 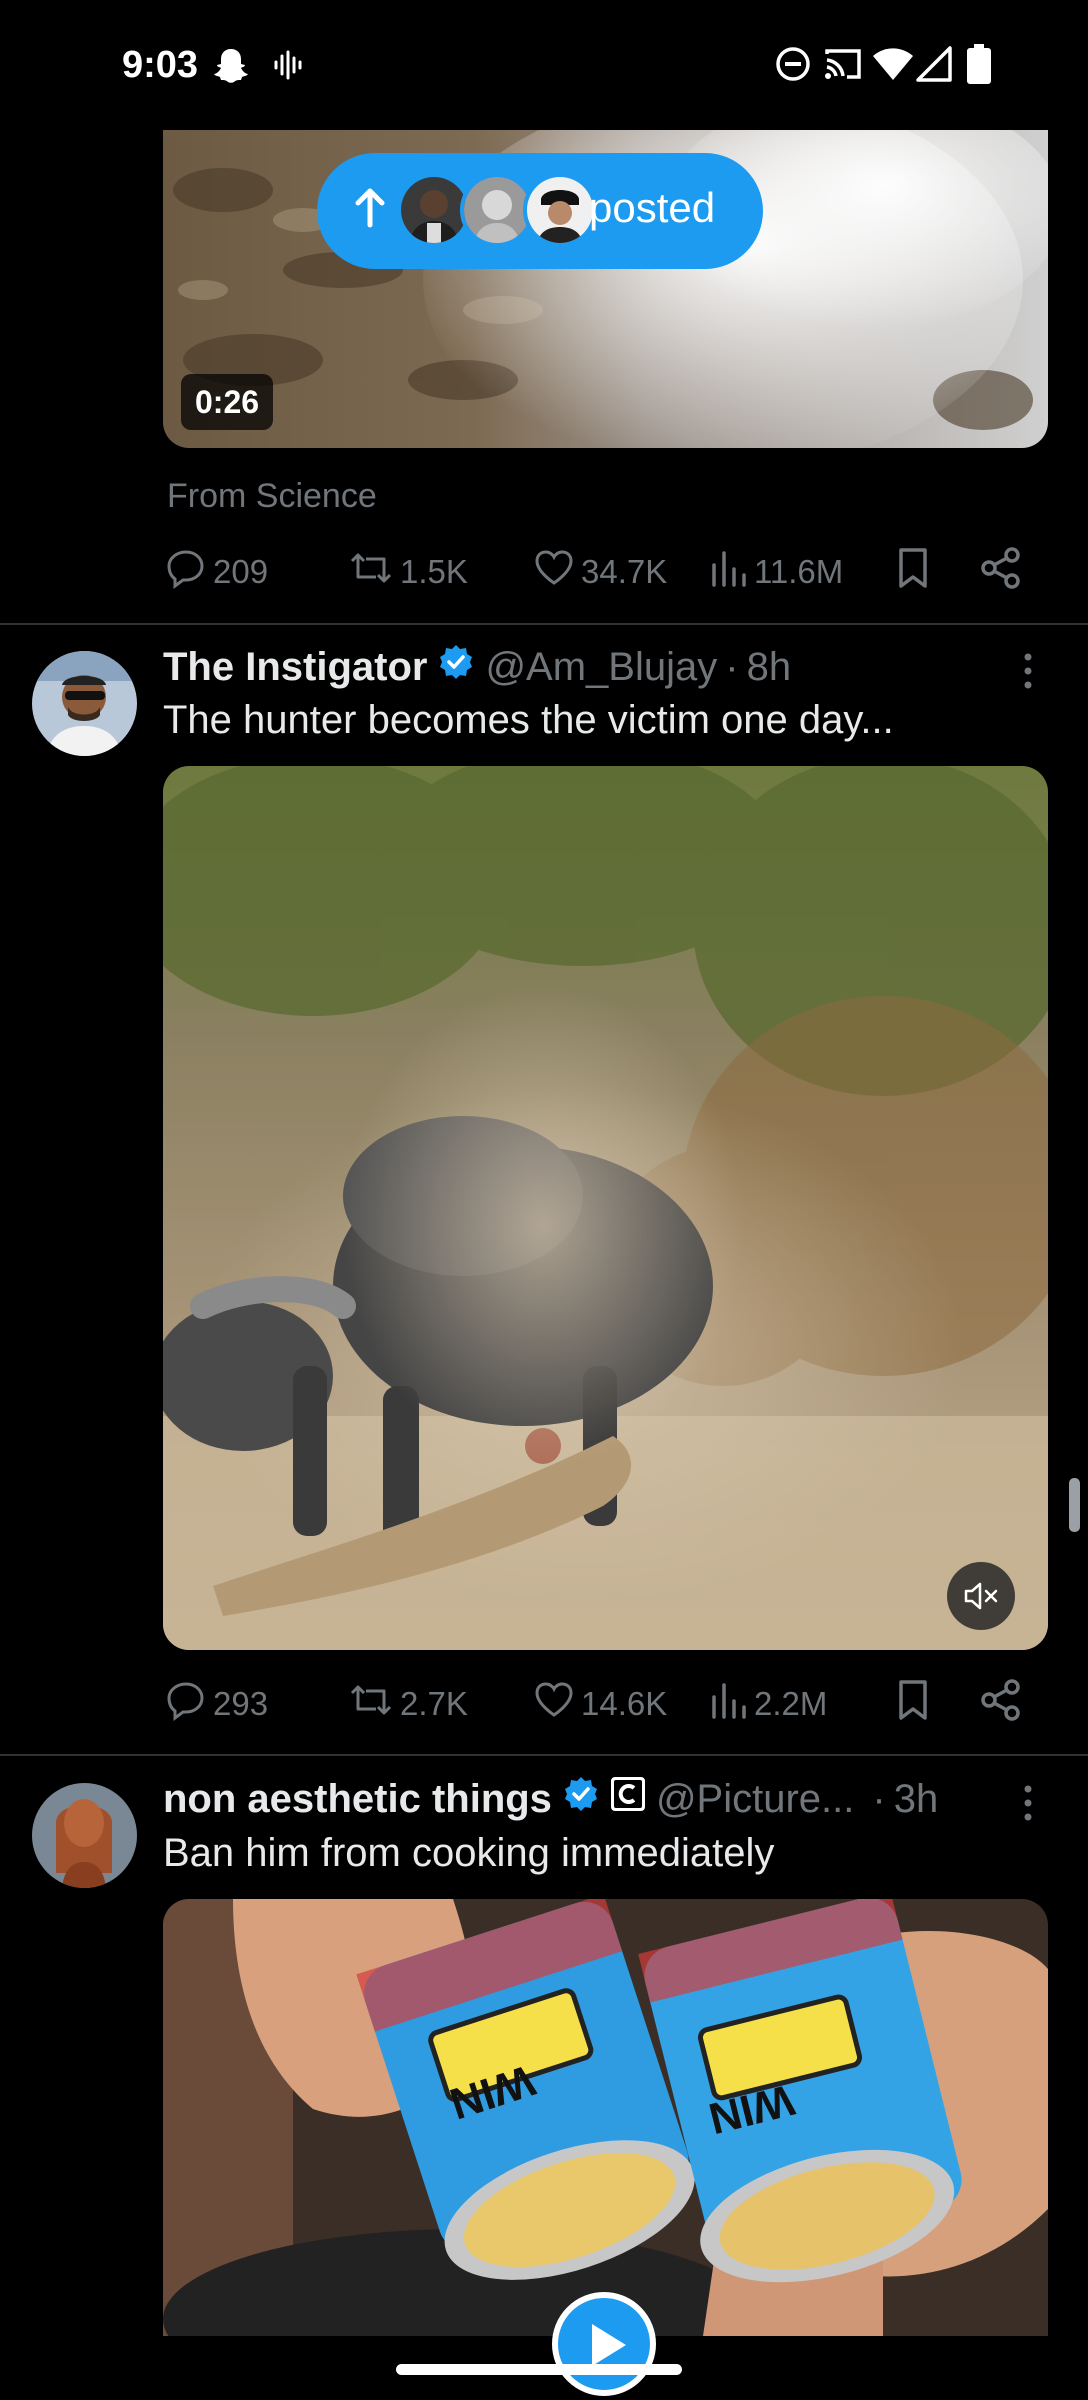 What do you see at coordinates (160, 65) in the screenshot?
I see `status-time: 9:03` at bounding box center [160, 65].